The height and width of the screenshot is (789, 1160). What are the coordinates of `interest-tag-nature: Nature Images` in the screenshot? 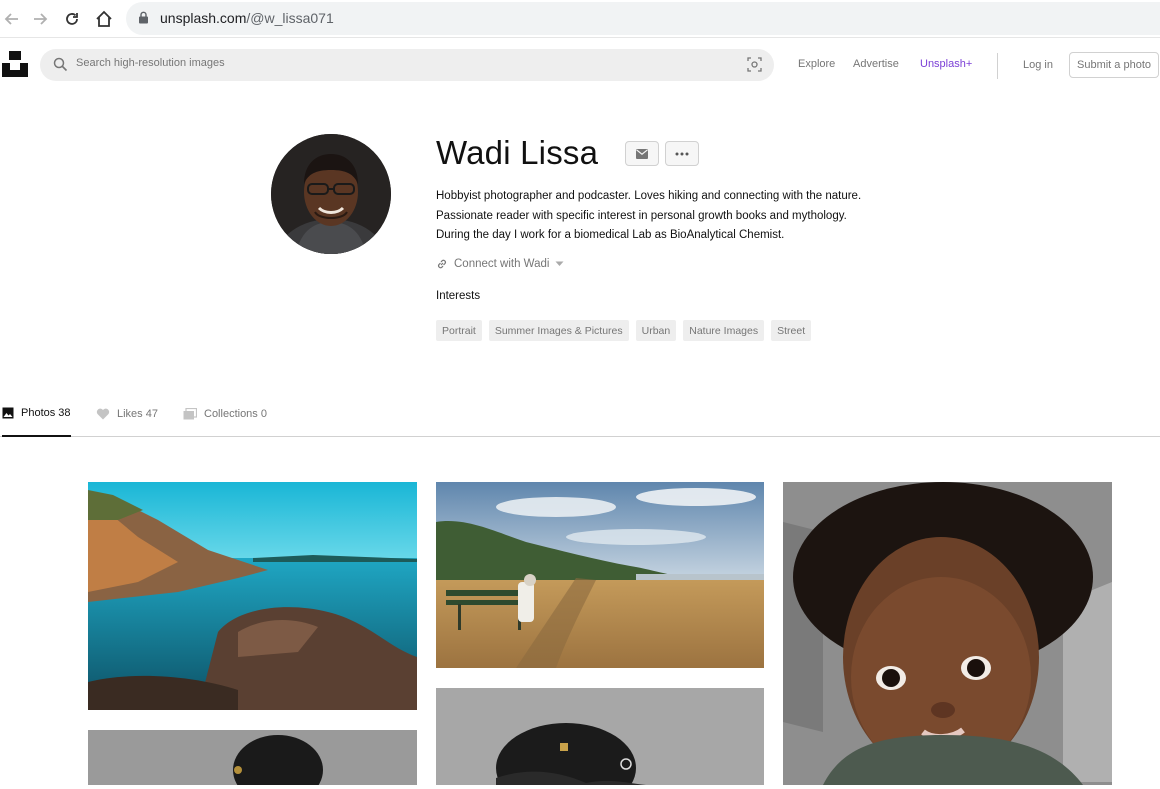 It's located at (724, 330).